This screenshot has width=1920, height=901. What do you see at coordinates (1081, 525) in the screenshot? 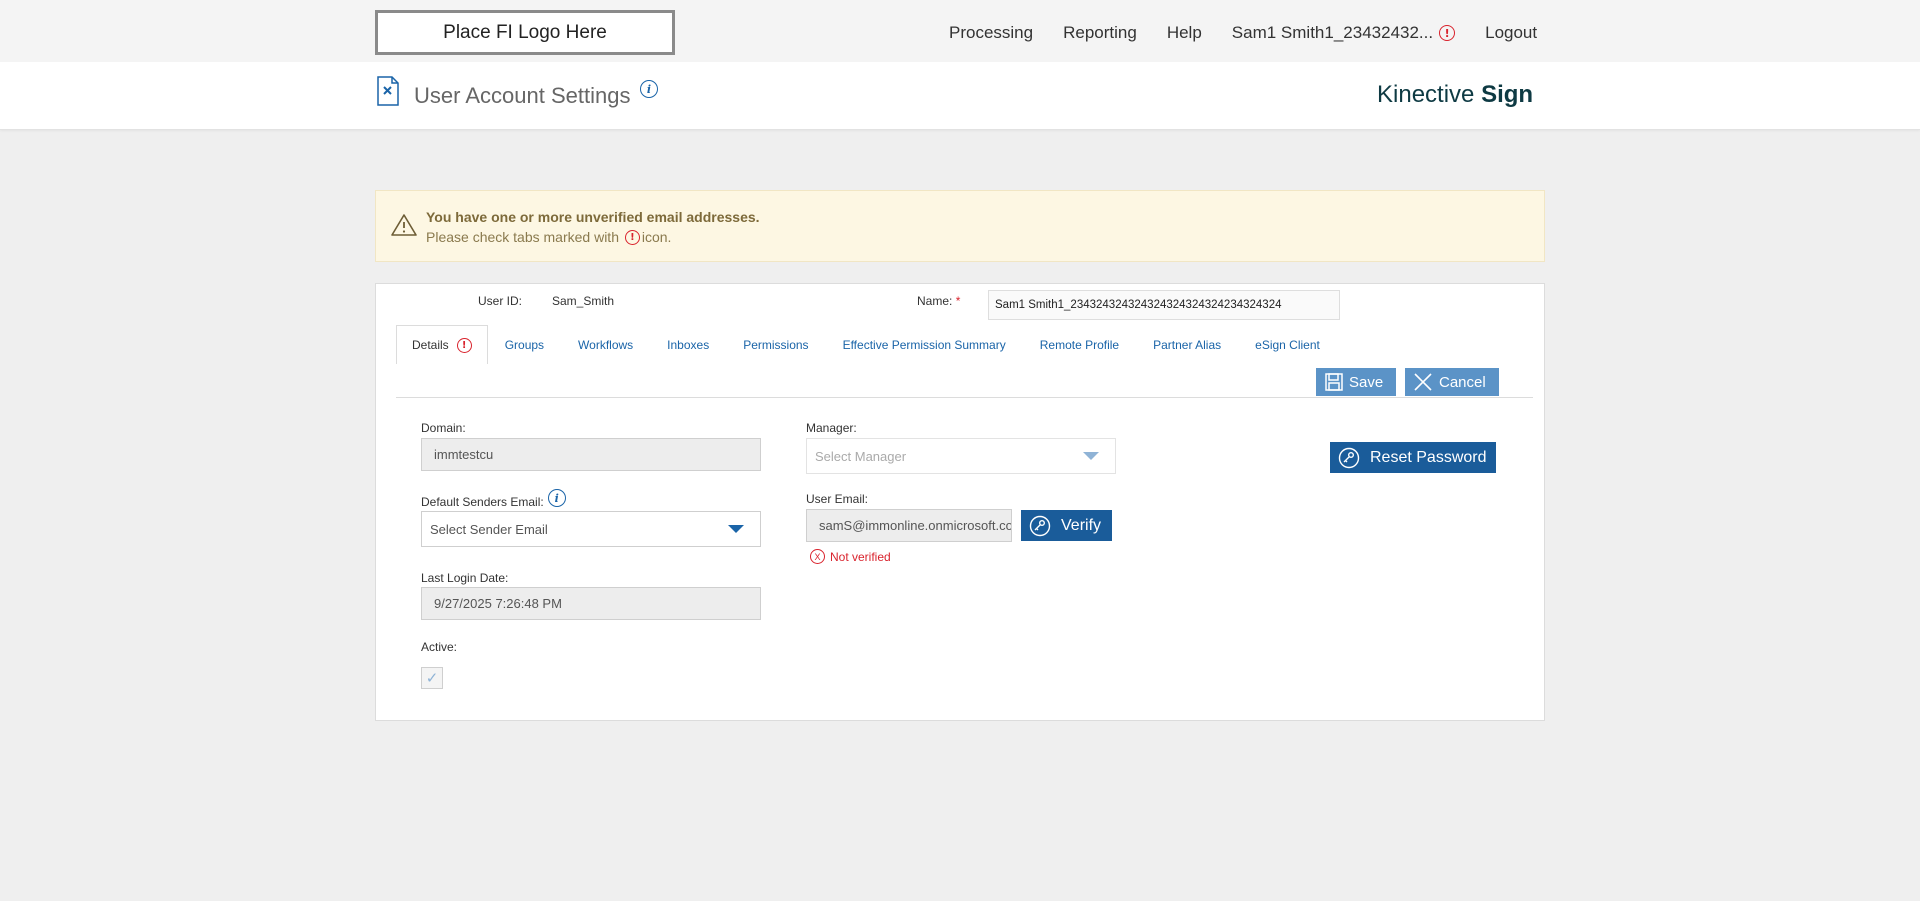
I see `verify-label: Verify` at bounding box center [1081, 525].